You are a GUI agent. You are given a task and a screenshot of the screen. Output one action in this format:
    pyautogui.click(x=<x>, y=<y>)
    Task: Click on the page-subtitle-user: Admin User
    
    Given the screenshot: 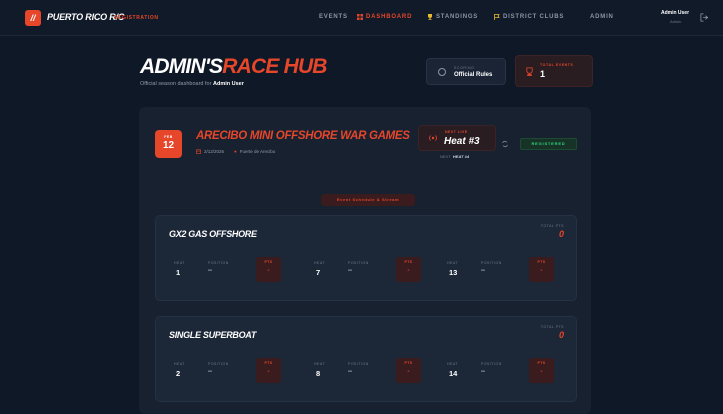 What is the action you would take?
    pyautogui.click(x=228, y=84)
    